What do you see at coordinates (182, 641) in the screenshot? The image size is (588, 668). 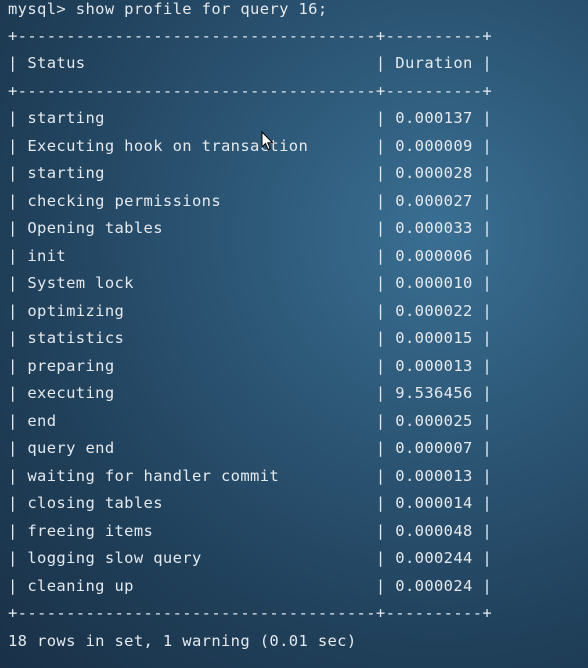 I see `result-summary: 18 rows in set, 1 warning (0.01 sec)` at bounding box center [182, 641].